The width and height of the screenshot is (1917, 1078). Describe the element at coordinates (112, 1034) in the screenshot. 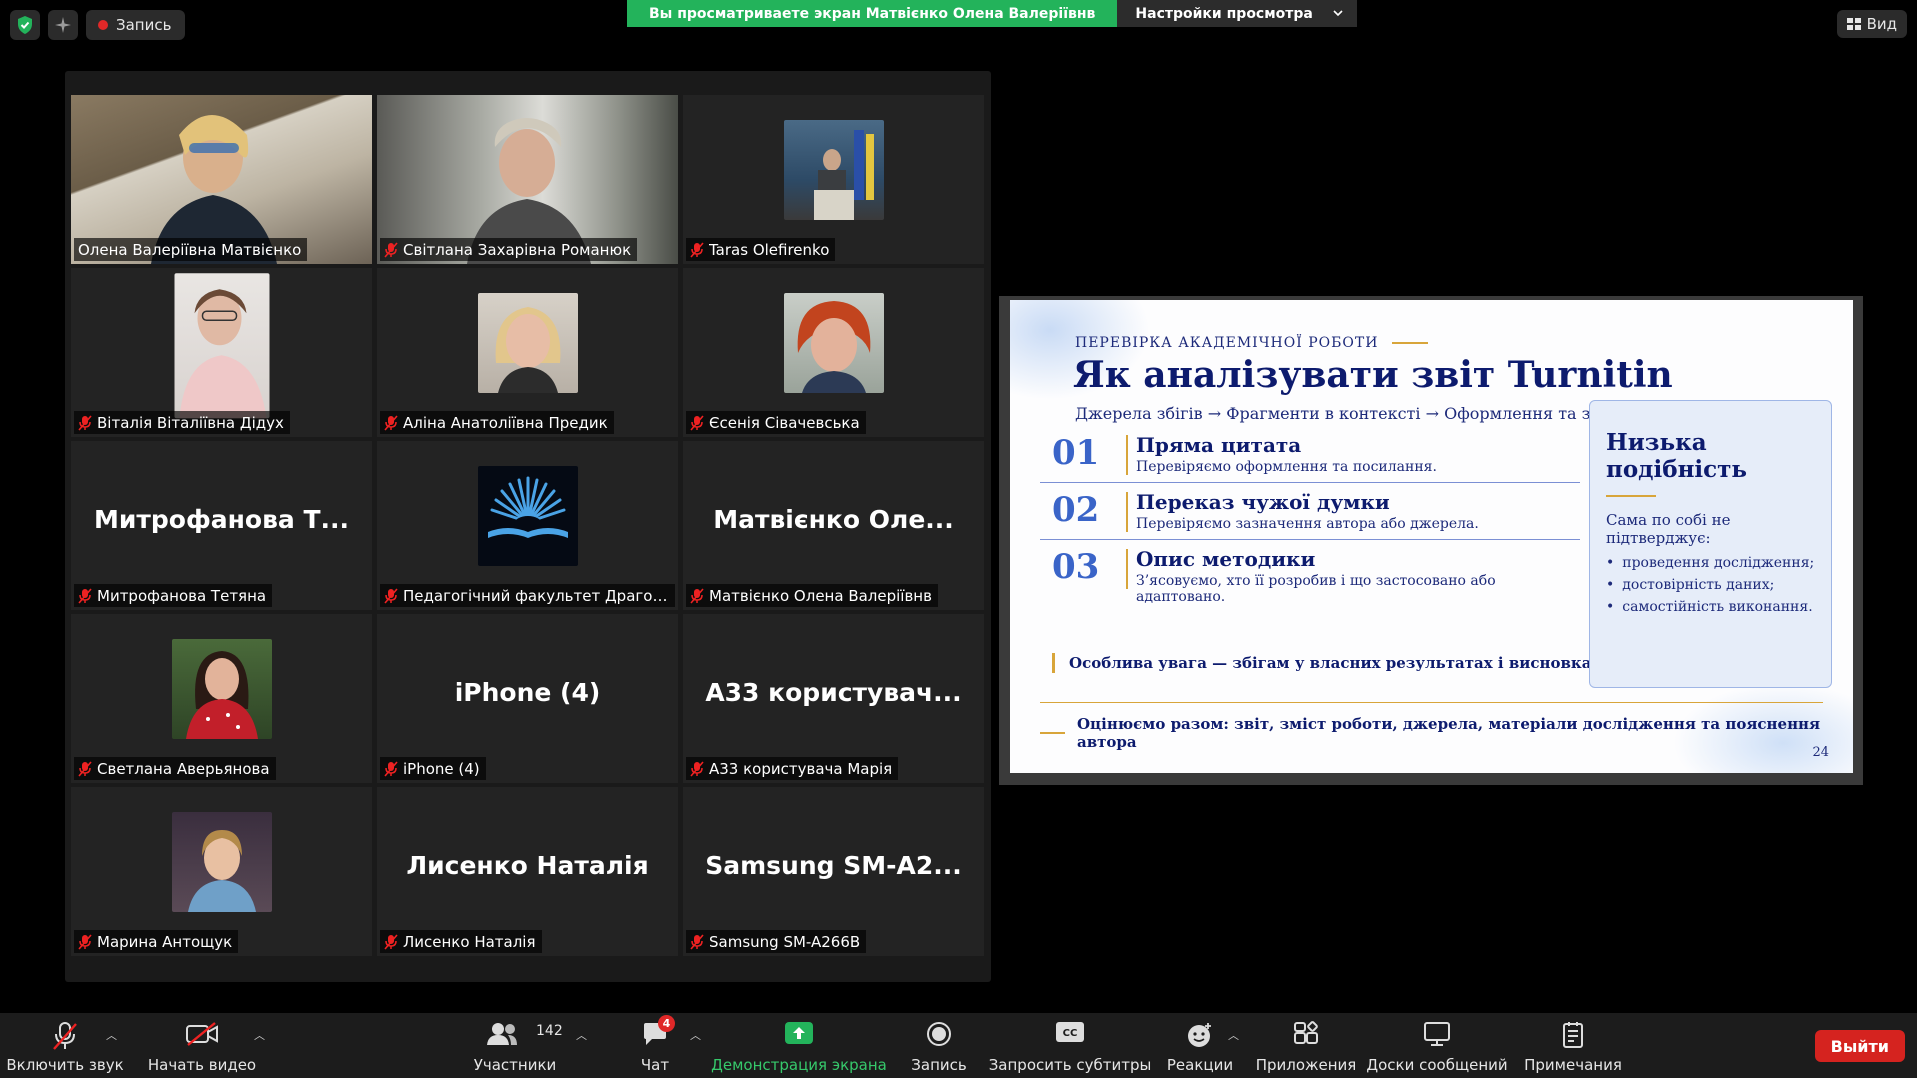

I see `audio-options-caret: ︿` at that location.